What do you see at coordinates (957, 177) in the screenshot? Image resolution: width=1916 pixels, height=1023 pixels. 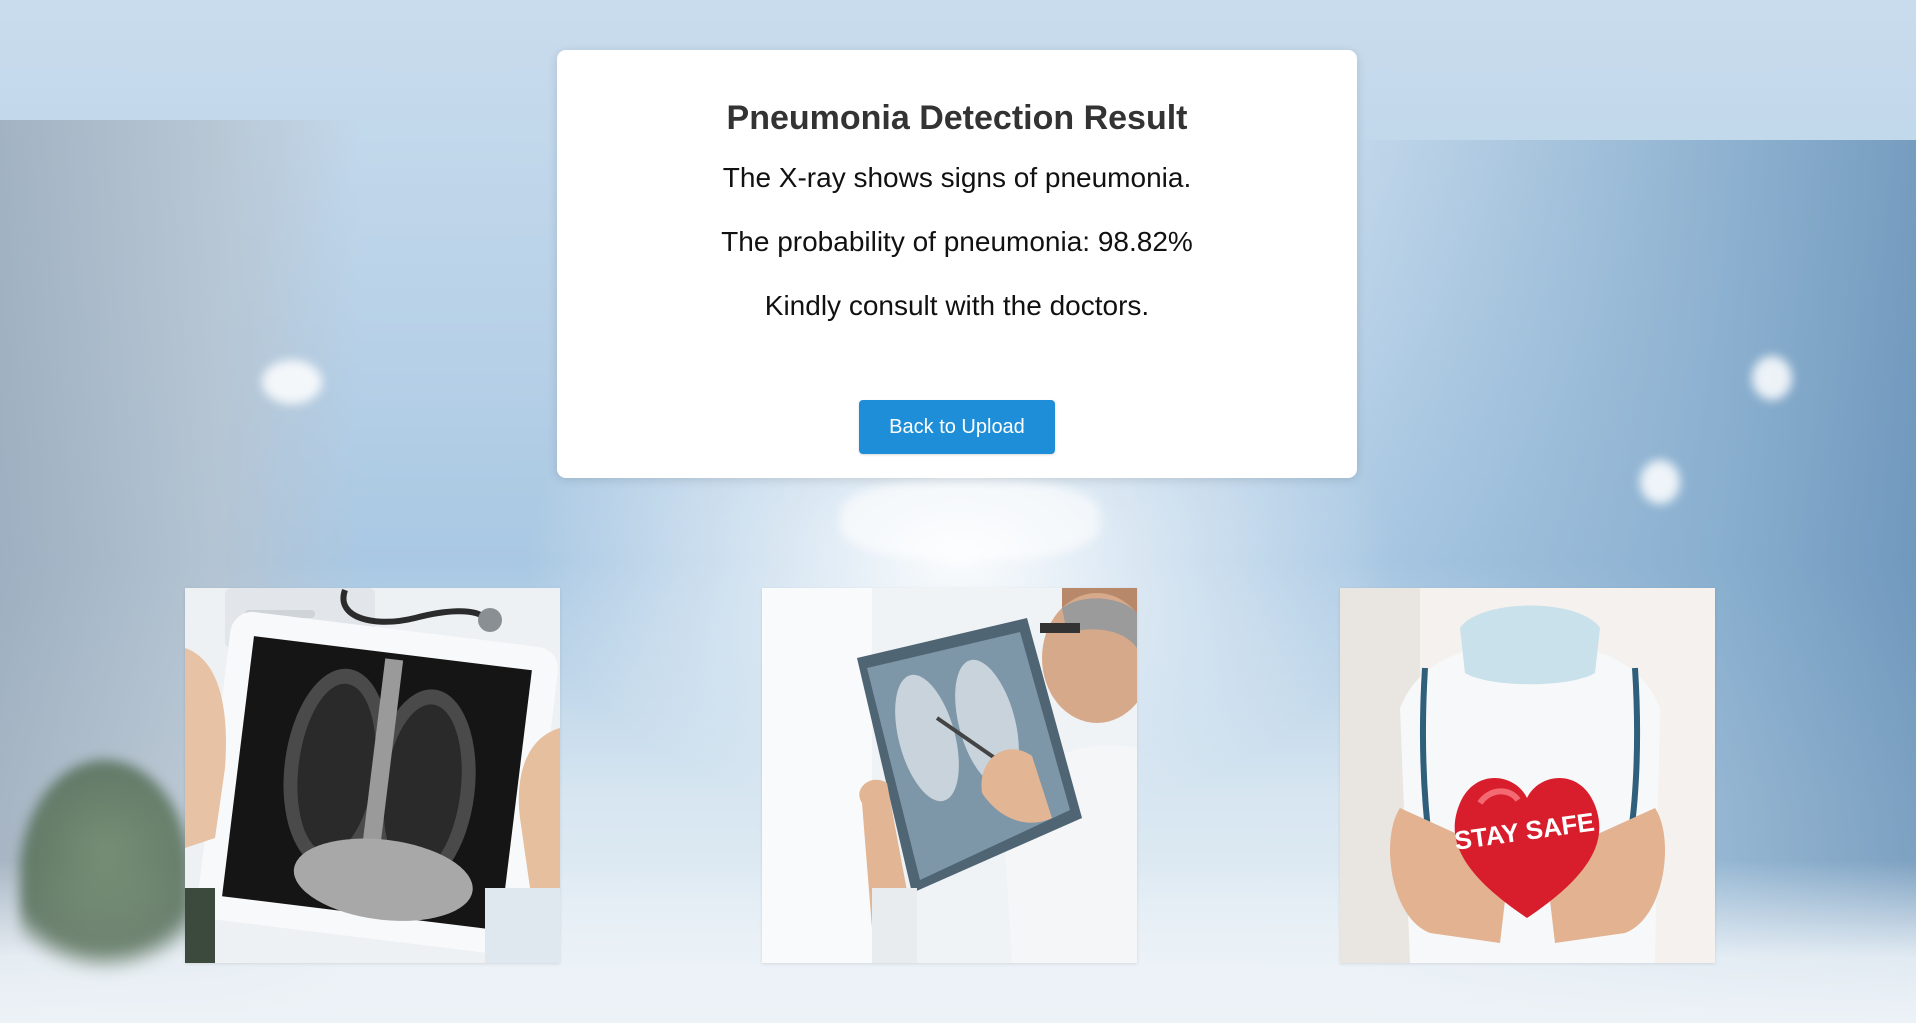 I see `result-message: The X-ray shows signs of pneumonia.` at bounding box center [957, 177].